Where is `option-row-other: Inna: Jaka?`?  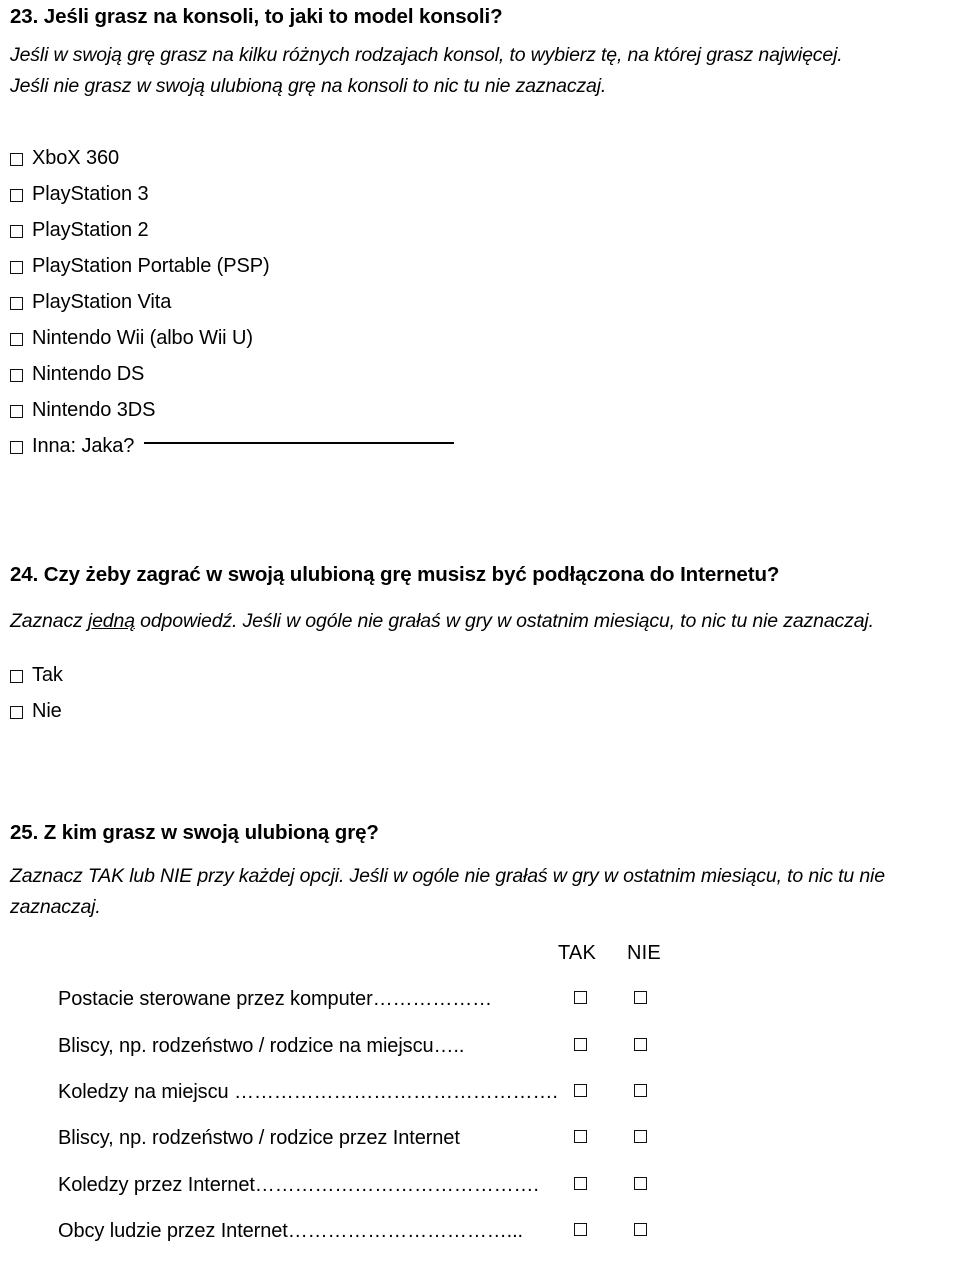 option-row-other: Inna: Jaka? is located at coordinates (232, 446).